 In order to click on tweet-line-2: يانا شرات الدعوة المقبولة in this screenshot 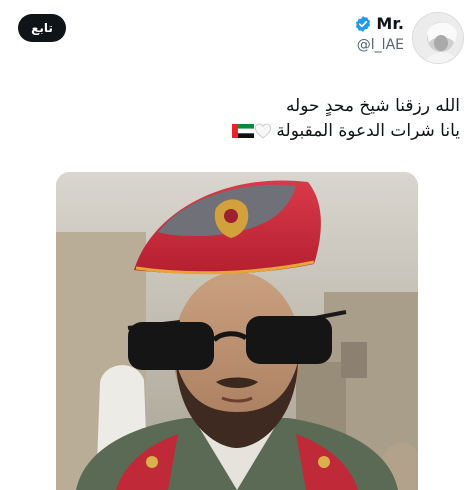, I will do `click(368, 131)`.